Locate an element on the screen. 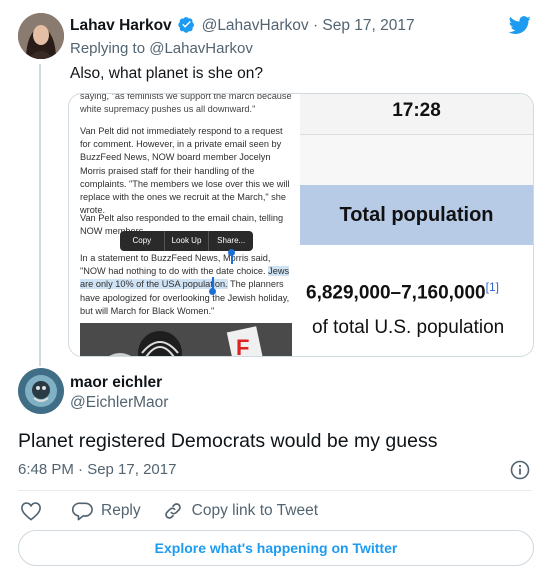 The image size is (550, 580). heart-icon is located at coordinates (31, 511).